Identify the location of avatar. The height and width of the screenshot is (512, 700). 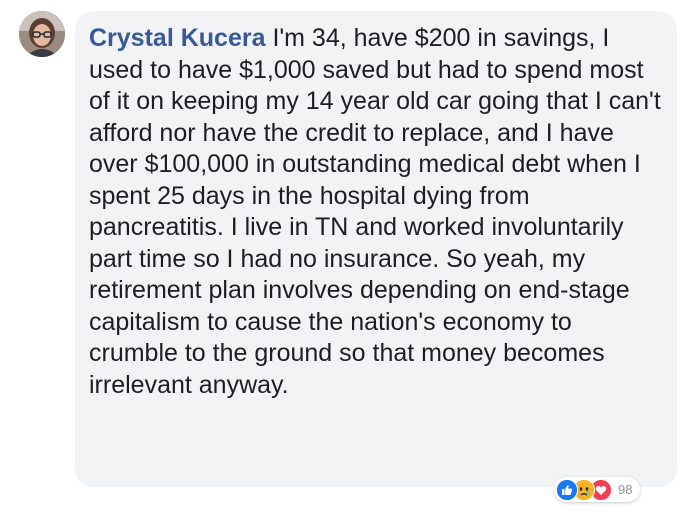
(42, 34).